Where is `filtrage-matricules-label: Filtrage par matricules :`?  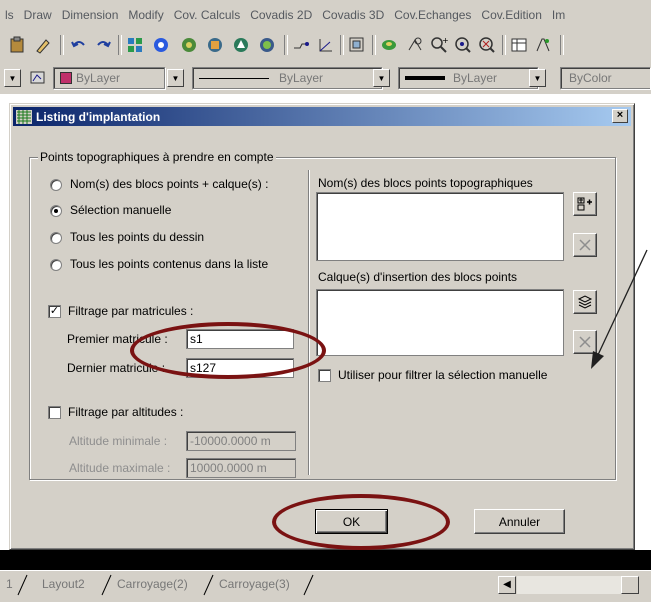
filtrage-matricules-label: Filtrage par matricules : is located at coordinates (131, 311).